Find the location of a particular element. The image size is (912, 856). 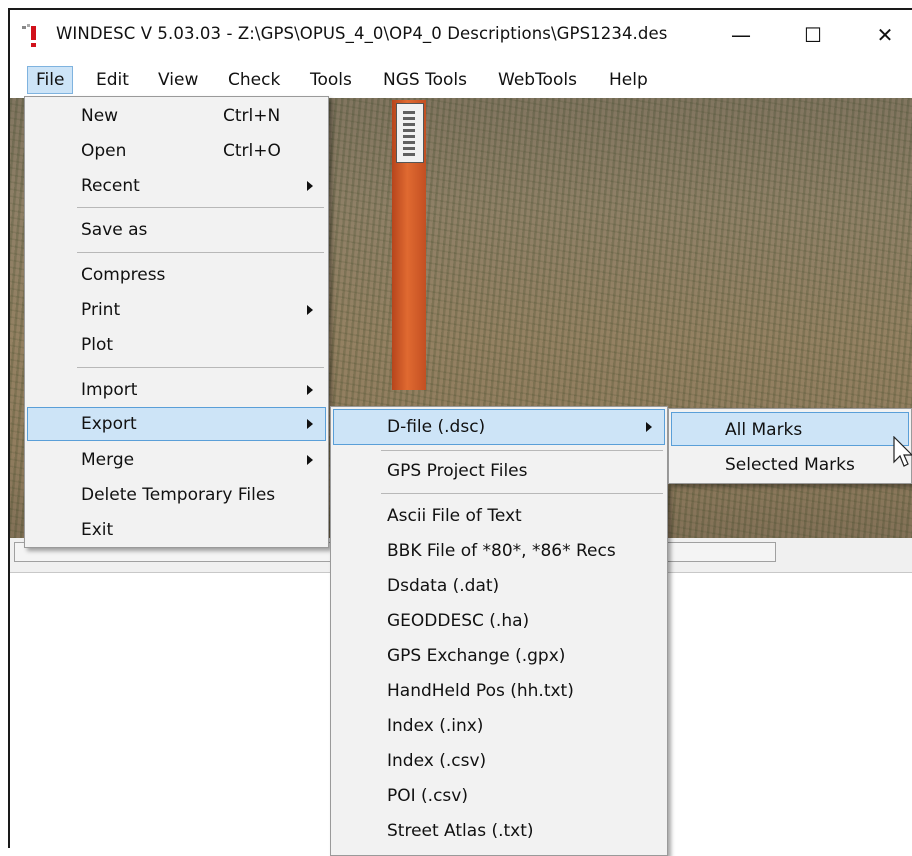

menu-entry-label: POI (.csv) is located at coordinates (427, 796).